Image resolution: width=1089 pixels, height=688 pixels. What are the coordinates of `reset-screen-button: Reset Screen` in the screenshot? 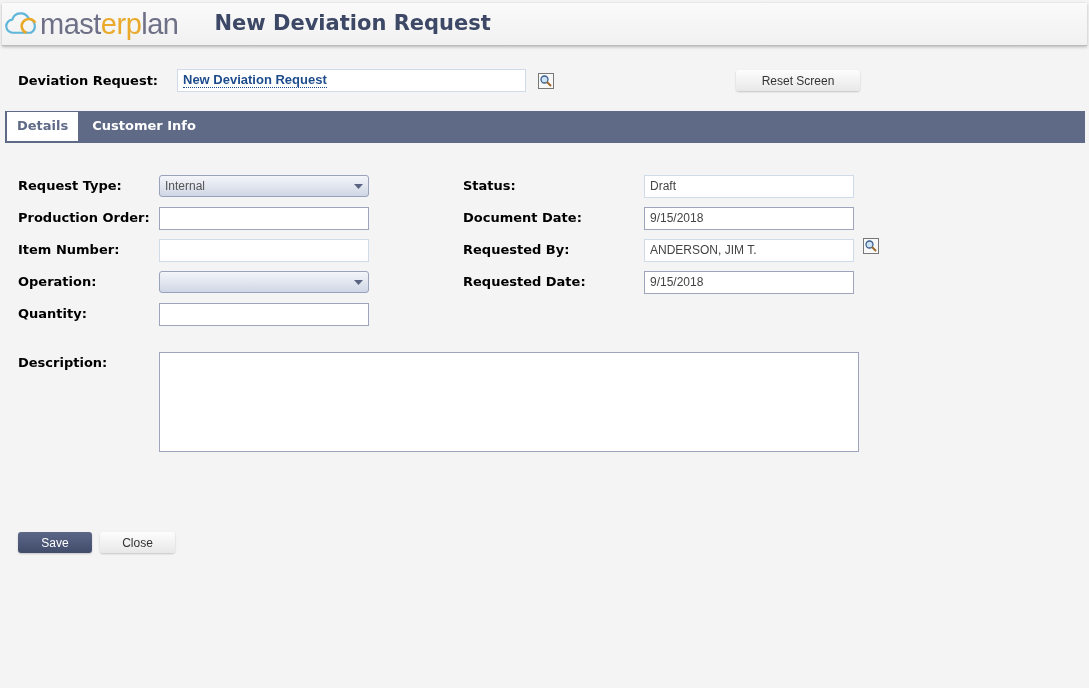 It's located at (798, 80).